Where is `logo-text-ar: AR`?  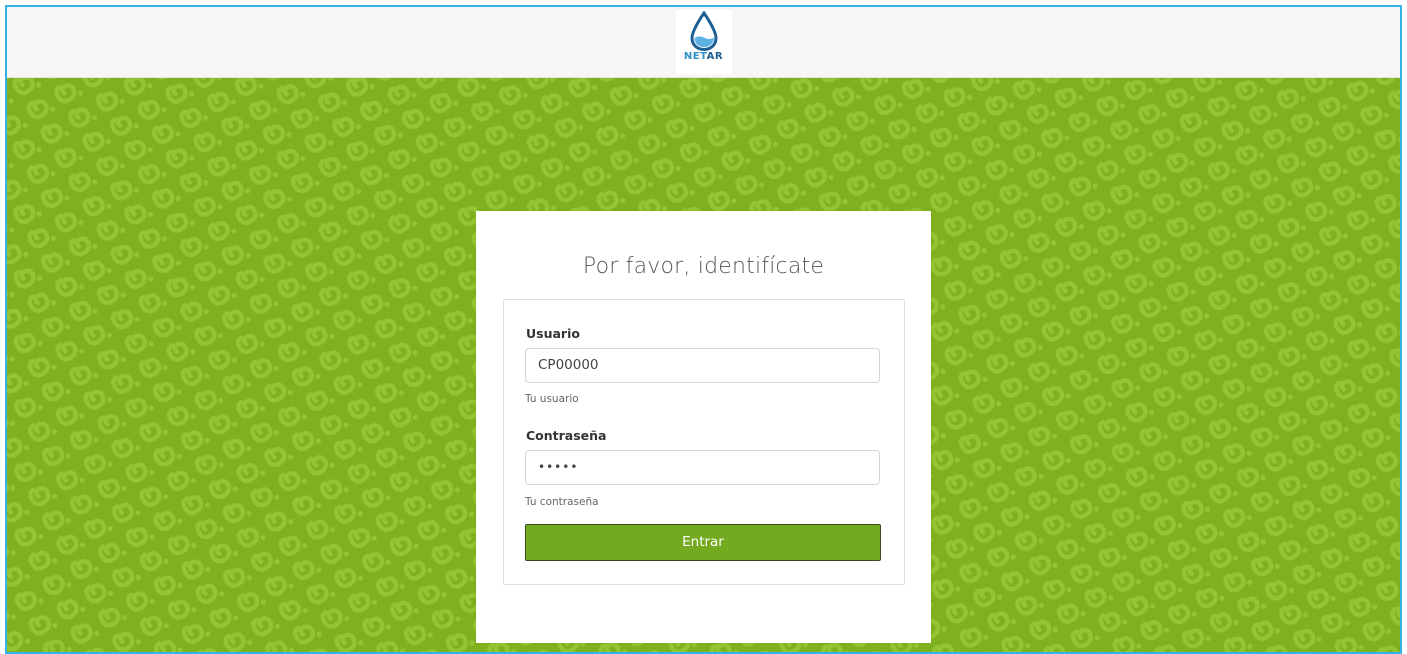
logo-text-ar: AR is located at coordinates (715, 56).